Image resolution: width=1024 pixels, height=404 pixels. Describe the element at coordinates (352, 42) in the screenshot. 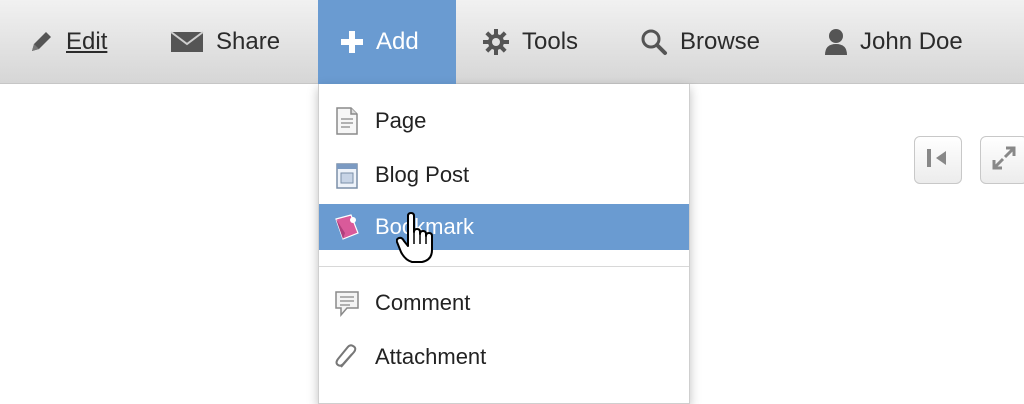

I see `plus-icon` at that location.